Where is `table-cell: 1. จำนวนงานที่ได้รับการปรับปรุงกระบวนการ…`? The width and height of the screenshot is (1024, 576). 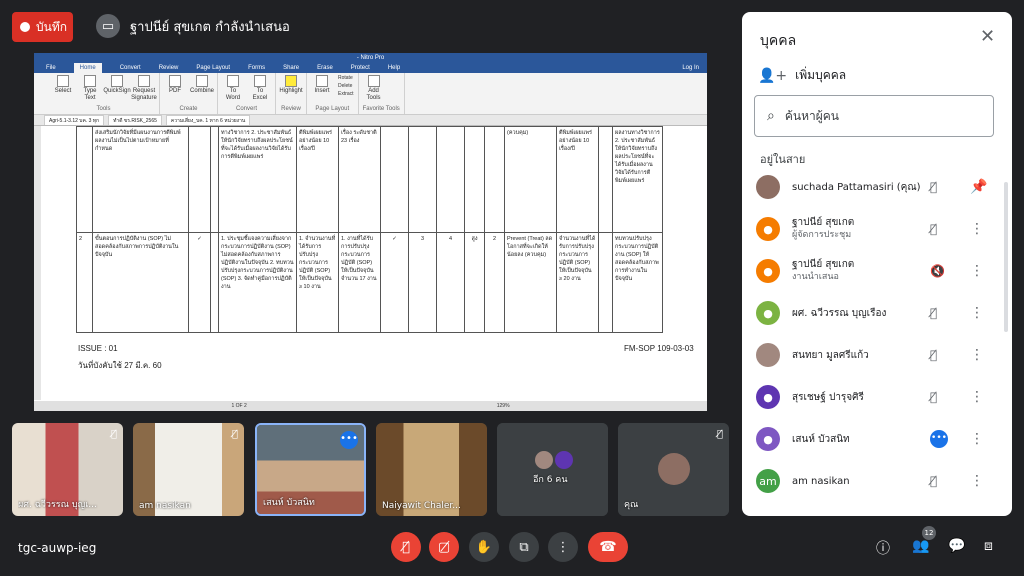
table-cell: 1. จำนวนงานที่ได้รับการปรับปรุงกระบวนการ… is located at coordinates (317, 282).